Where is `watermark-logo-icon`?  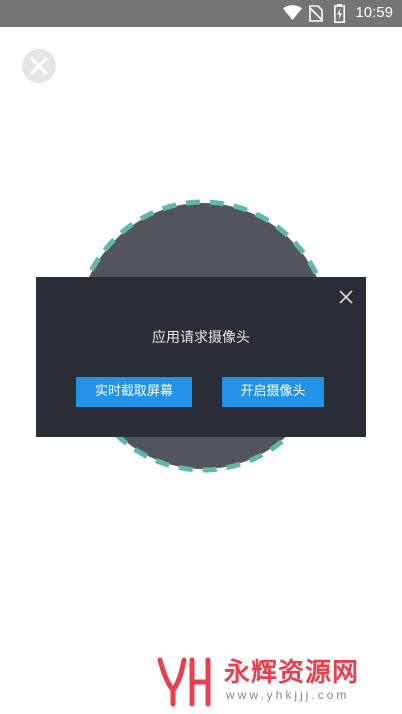
watermark-logo-icon is located at coordinates (186, 683).